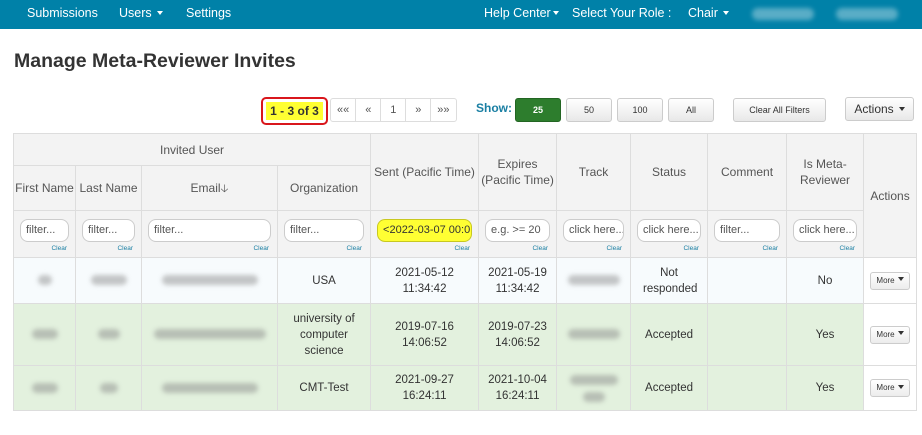  What do you see at coordinates (425, 172) in the screenshot?
I see `col-sent: Sent (Pacific Time)` at bounding box center [425, 172].